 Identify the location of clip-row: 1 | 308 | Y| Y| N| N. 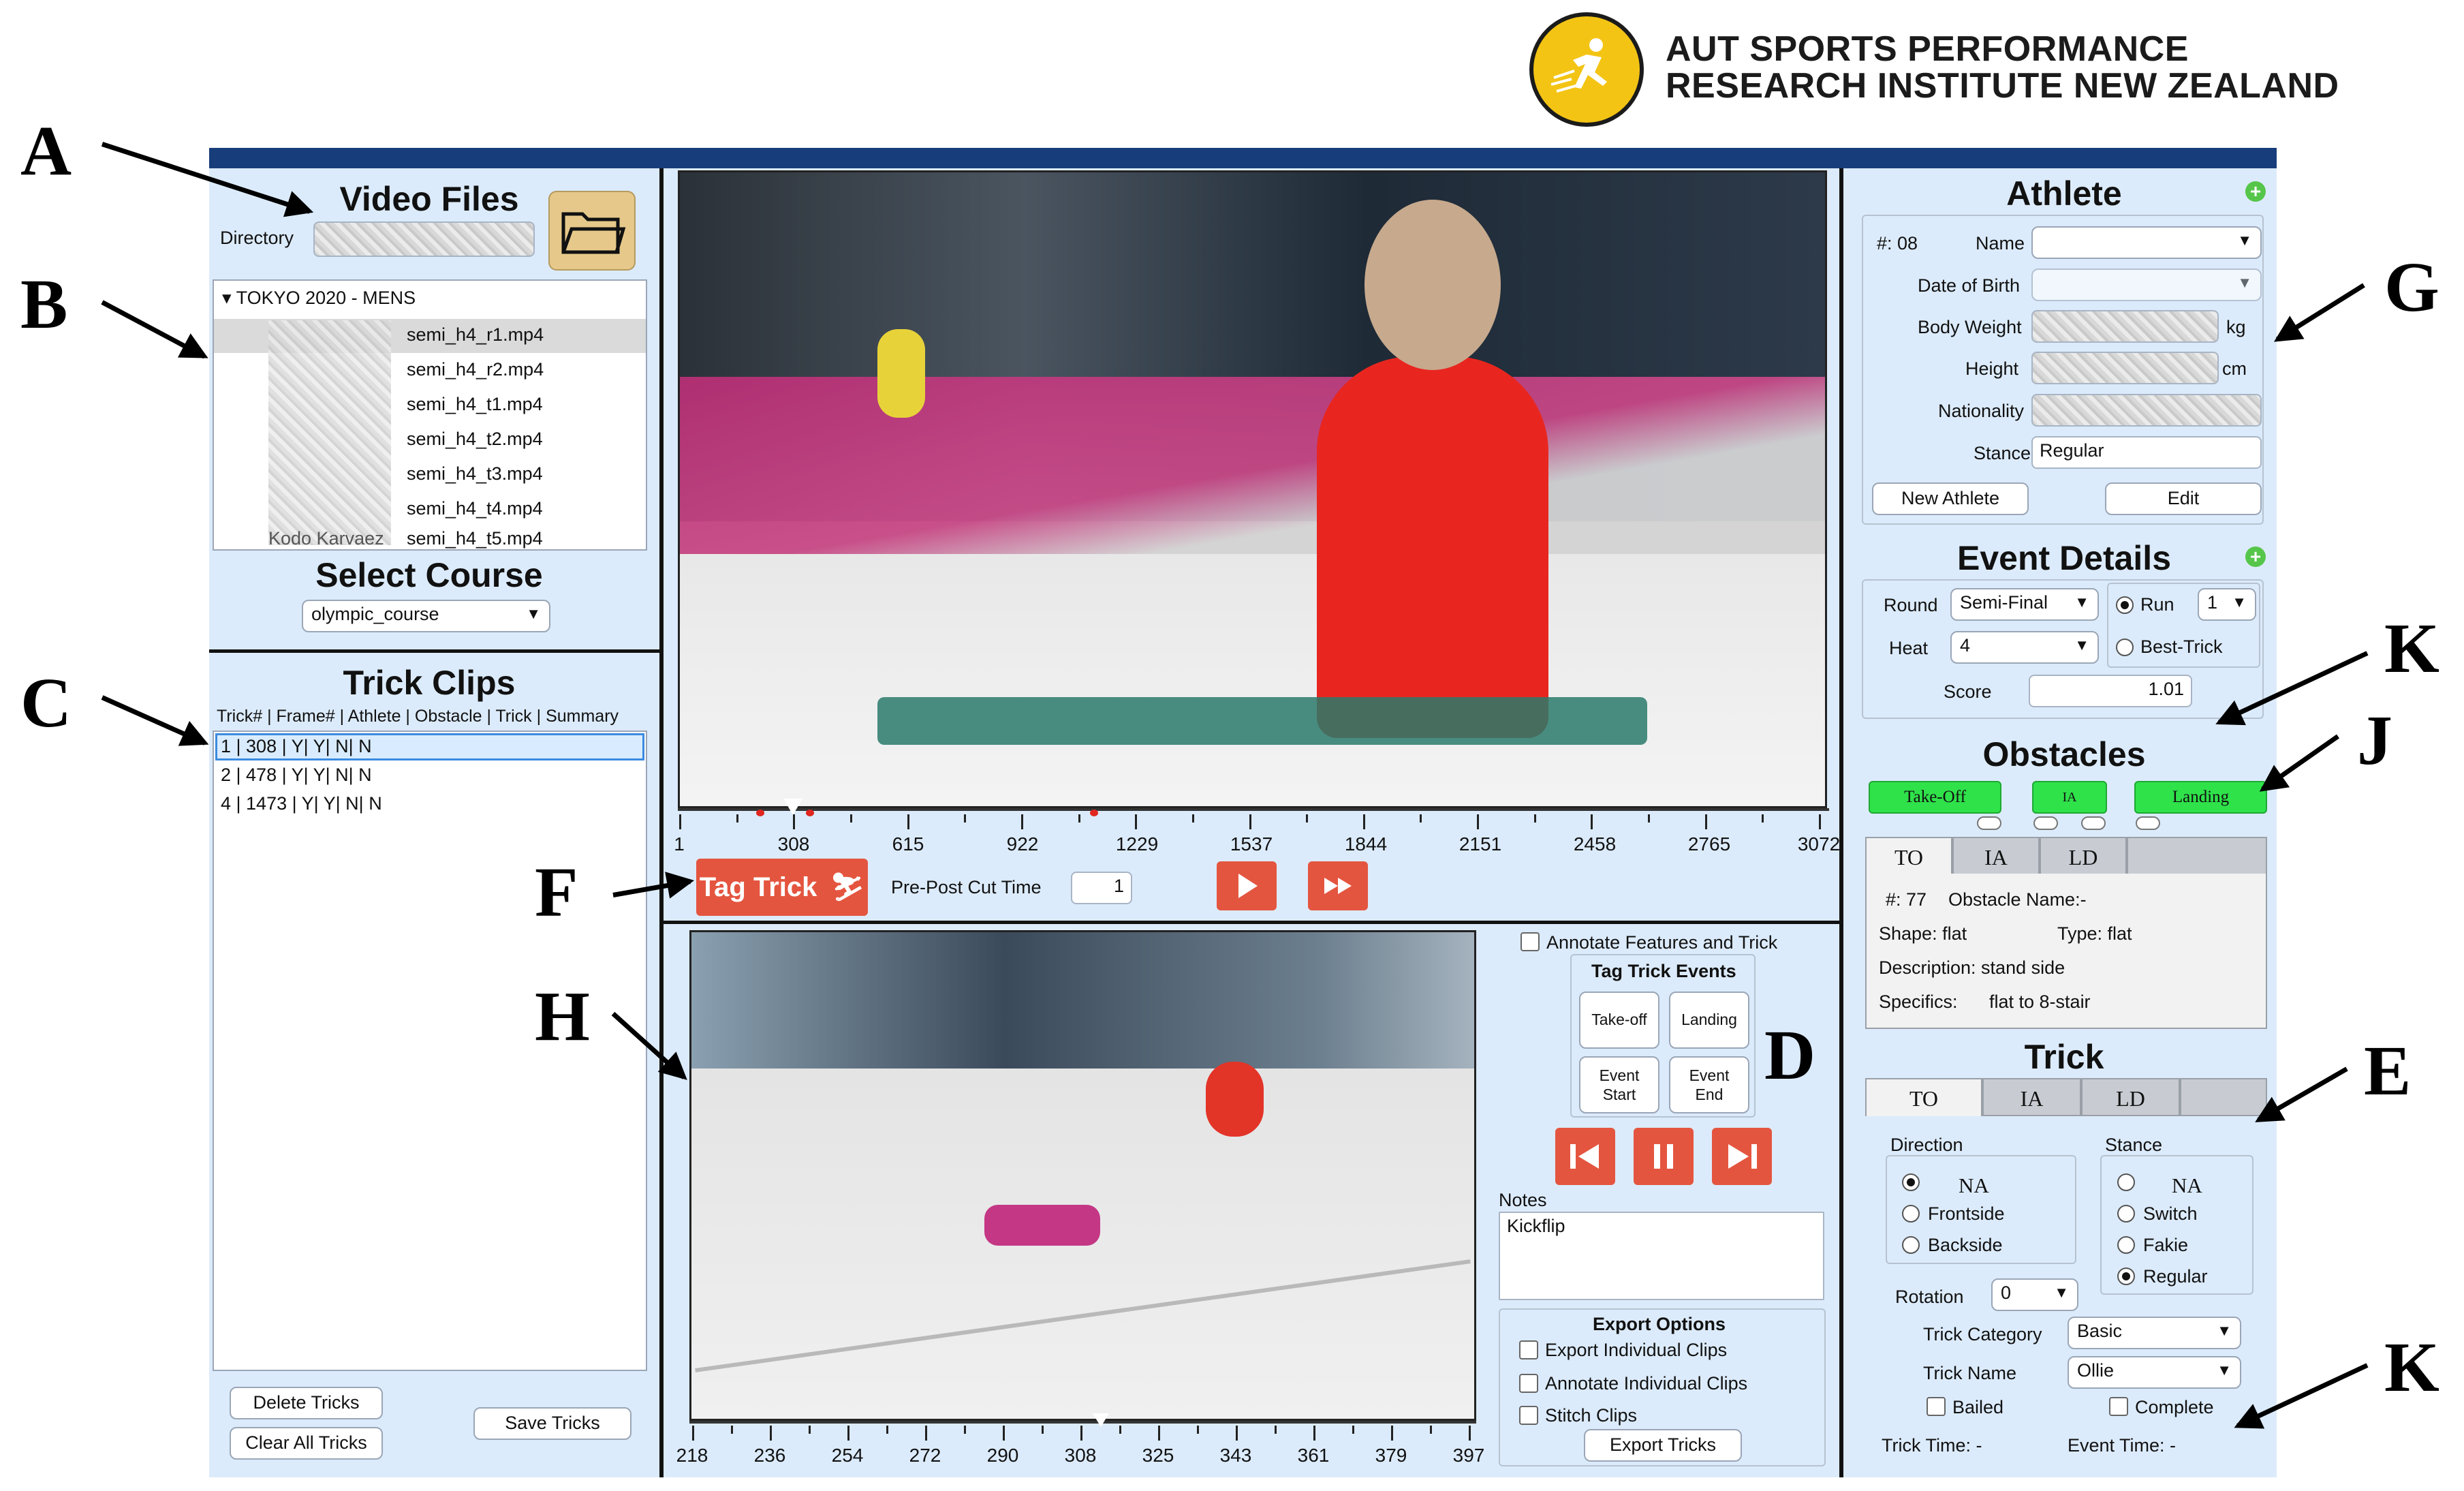
(296, 746).